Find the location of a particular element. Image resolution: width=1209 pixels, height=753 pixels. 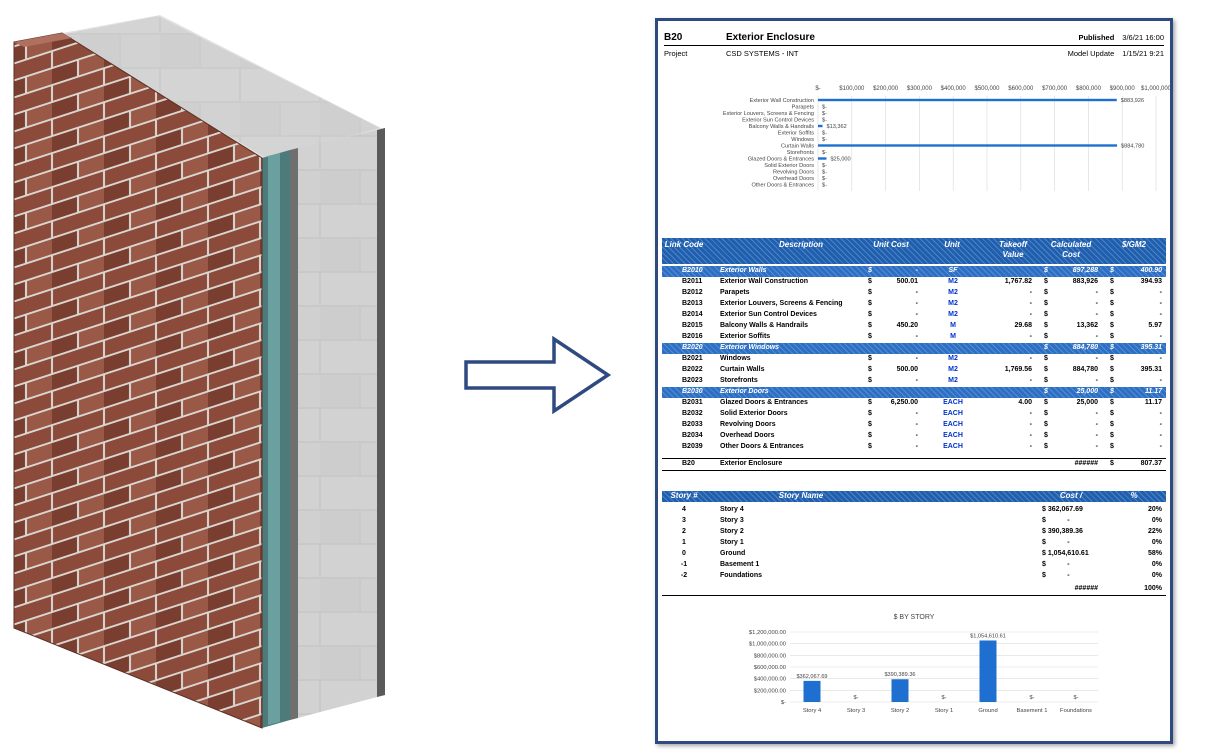

row-code: B2015 is located at coordinates (692, 325).